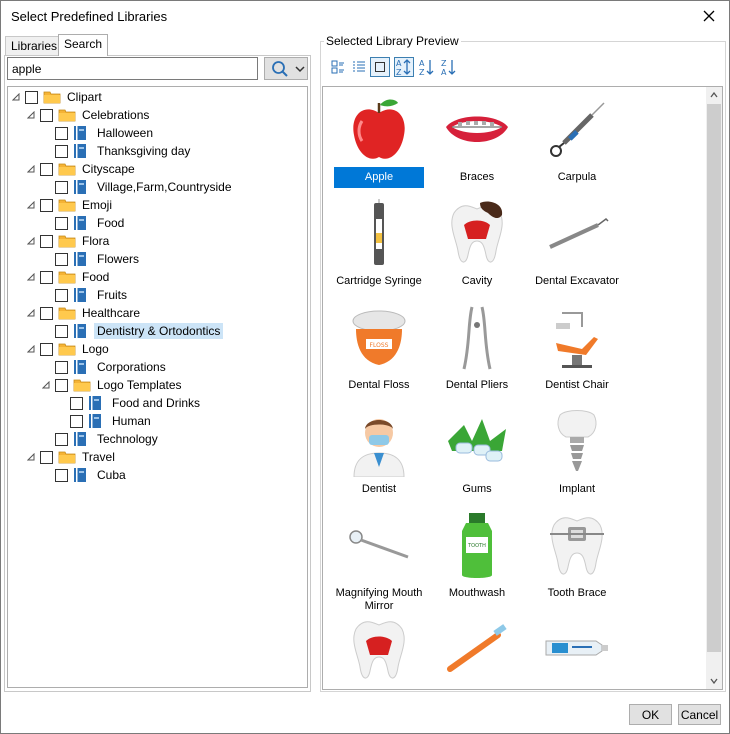  What do you see at coordinates (131, 421) in the screenshot?
I see `tree-node-label: Human` at bounding box center [131, 421].